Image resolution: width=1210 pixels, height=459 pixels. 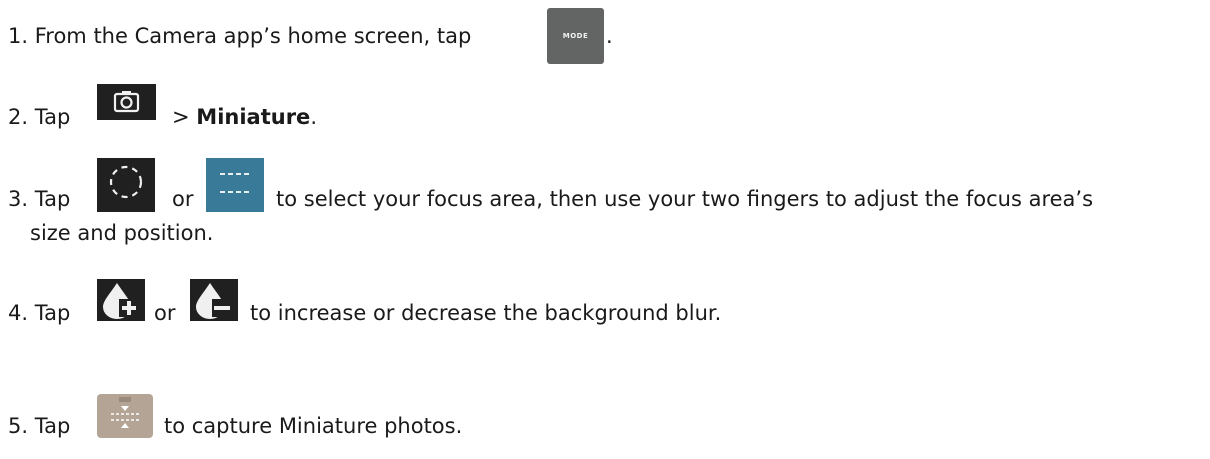 I want to click on circle-focus-glyph, so click(x=126, y=182).